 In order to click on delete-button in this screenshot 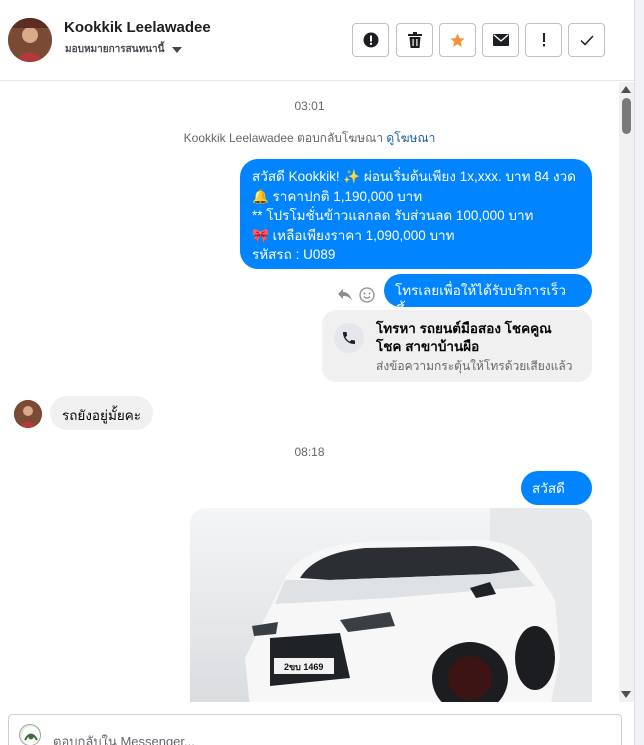, I will do `click(414, 40)`.